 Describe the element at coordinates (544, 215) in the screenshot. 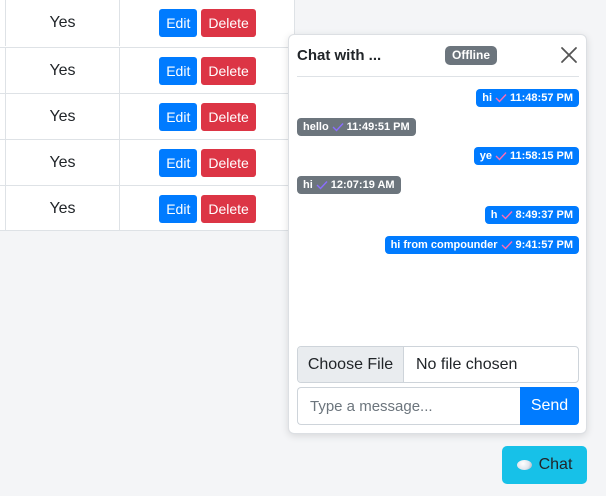

I see `message-time: 8:49:37 PM` at that location.